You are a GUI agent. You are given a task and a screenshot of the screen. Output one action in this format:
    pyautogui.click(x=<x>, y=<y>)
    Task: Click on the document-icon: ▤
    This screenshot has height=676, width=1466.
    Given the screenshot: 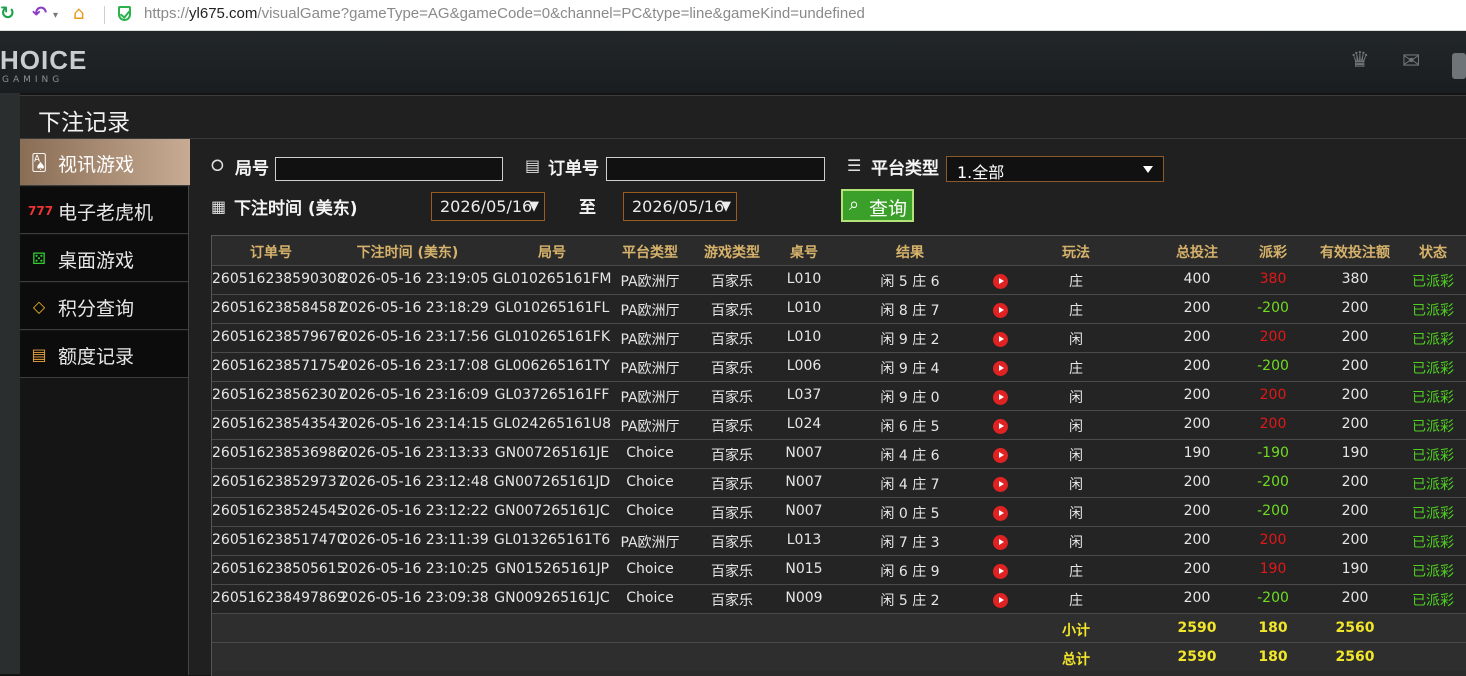 What is the action you would take?
    pyautogui.click(x=39, y=354)
    